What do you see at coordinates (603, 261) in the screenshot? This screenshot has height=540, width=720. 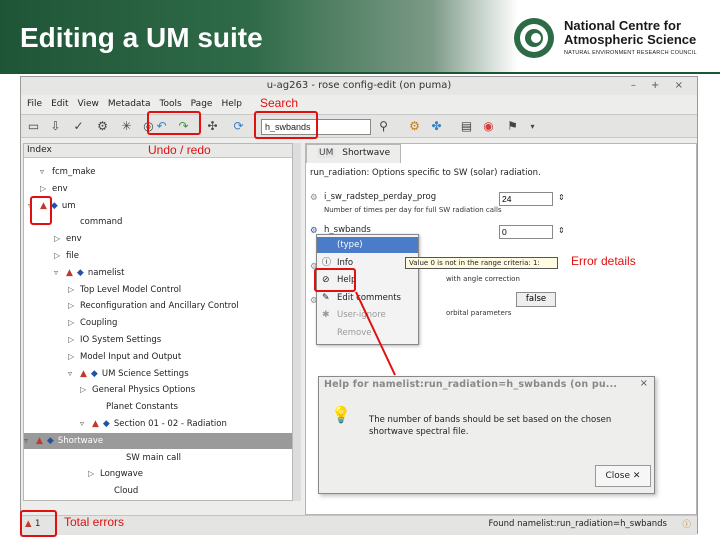 I see `annotation-error-details: Error details` at bounding box center [603, 261].